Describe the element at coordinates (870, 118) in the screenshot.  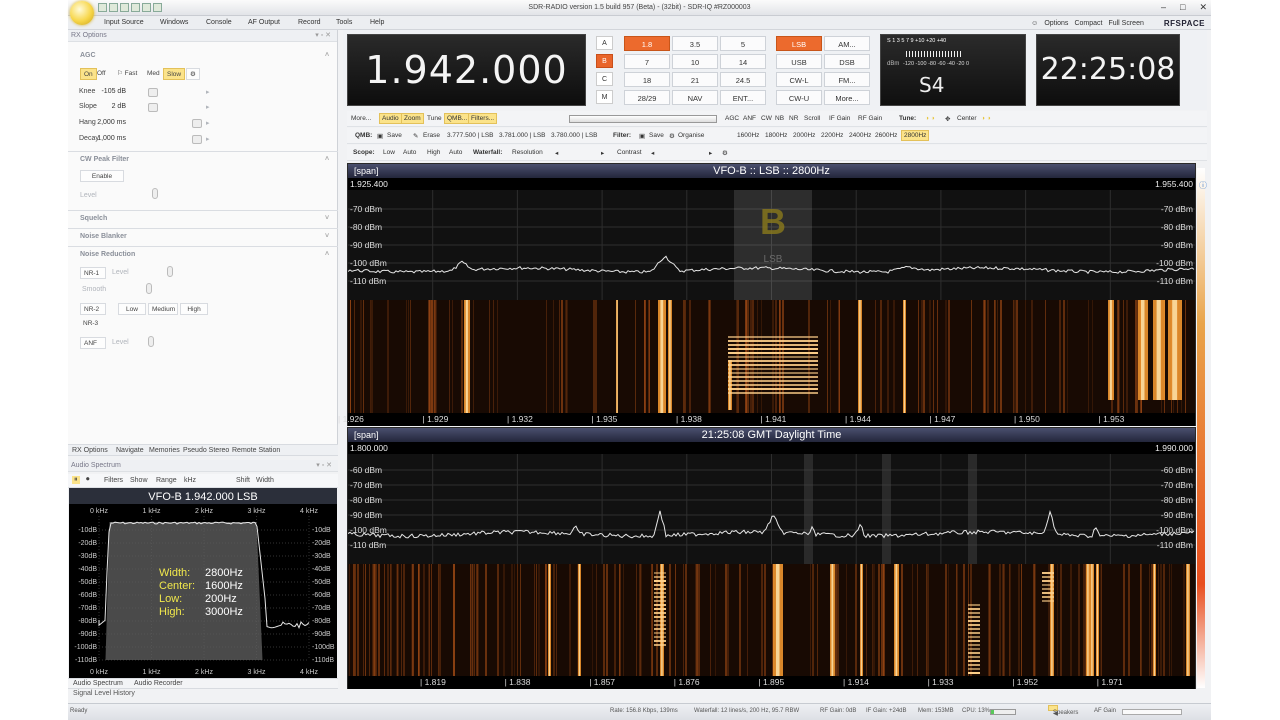
I see `toolbar-rf-gain: RF Gain` at that location.